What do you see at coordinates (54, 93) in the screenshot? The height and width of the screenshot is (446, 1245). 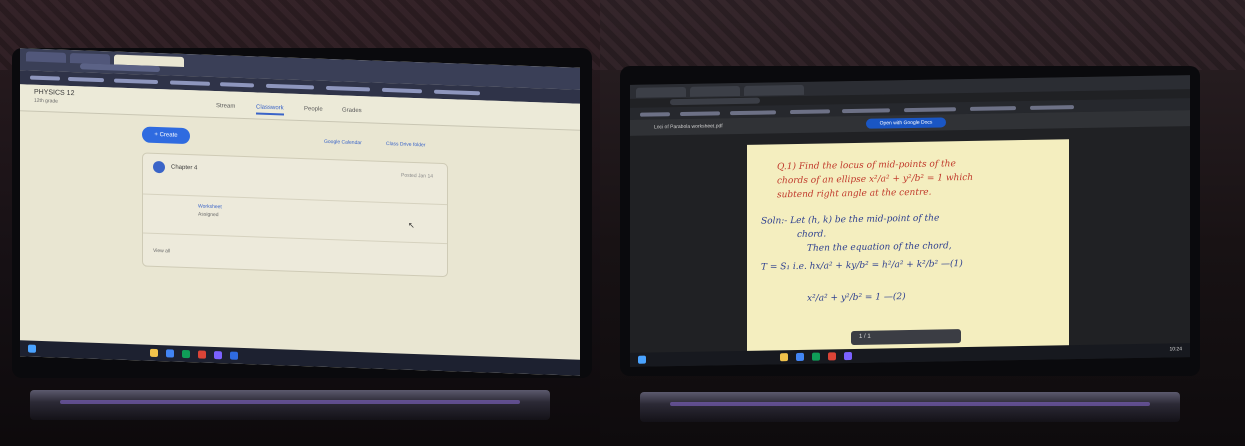 I see `class-title: PHYSICS 12` at bounding box center [54, 93].